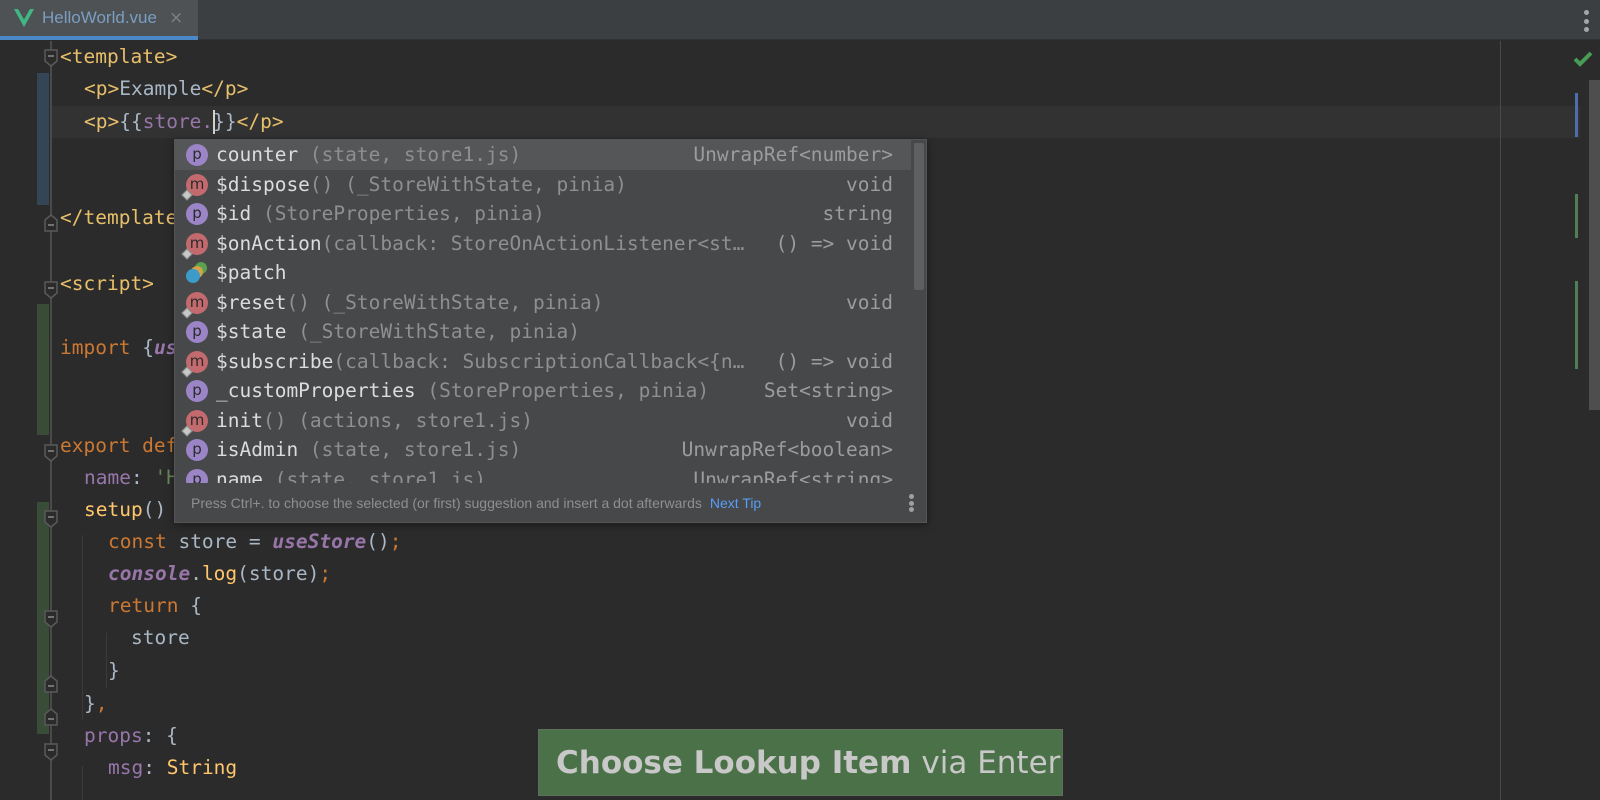 The height and width of the screenshot is (800, 1600). Describe the element at coordinates (562, 390) in the screenshot. I see `completion-item-detail: (StoreProperties, pinia)` at that location.